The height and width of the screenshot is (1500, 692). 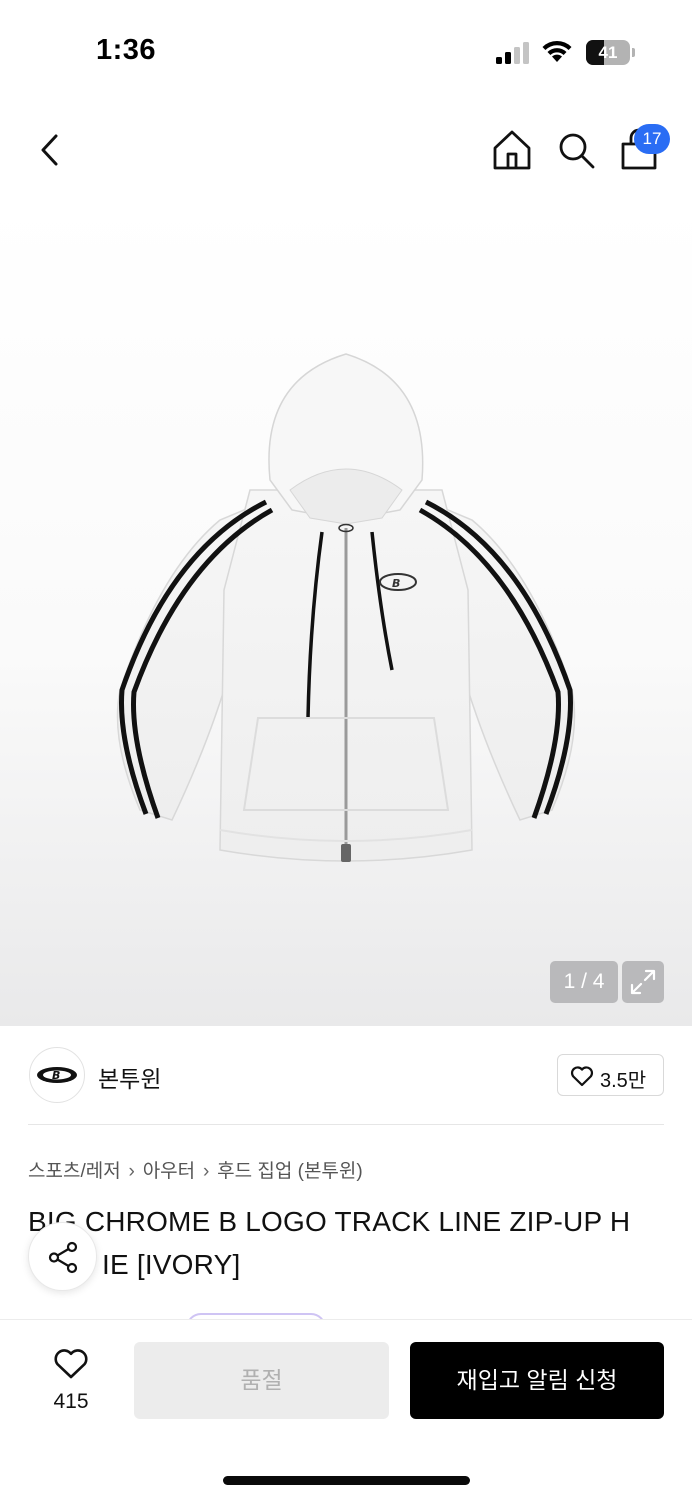 I want to click on brand-name: 본투윈, so click(x=129, y=1077).